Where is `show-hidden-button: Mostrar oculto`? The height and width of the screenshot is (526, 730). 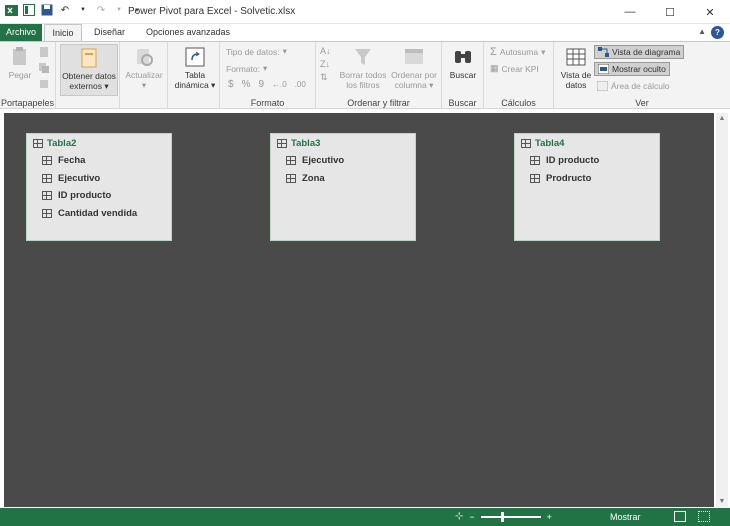
show-hidden-button: Mostrar oculto is located at coordinates (632, 69).